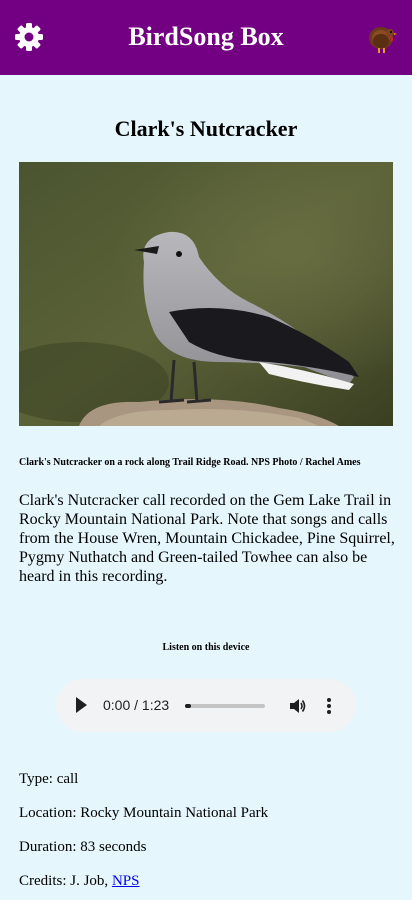 The height and width of the screenshot is (900, 412). Describe the element at coordinates (81, 705) in the screenshot. I see `play-icon` at that location.